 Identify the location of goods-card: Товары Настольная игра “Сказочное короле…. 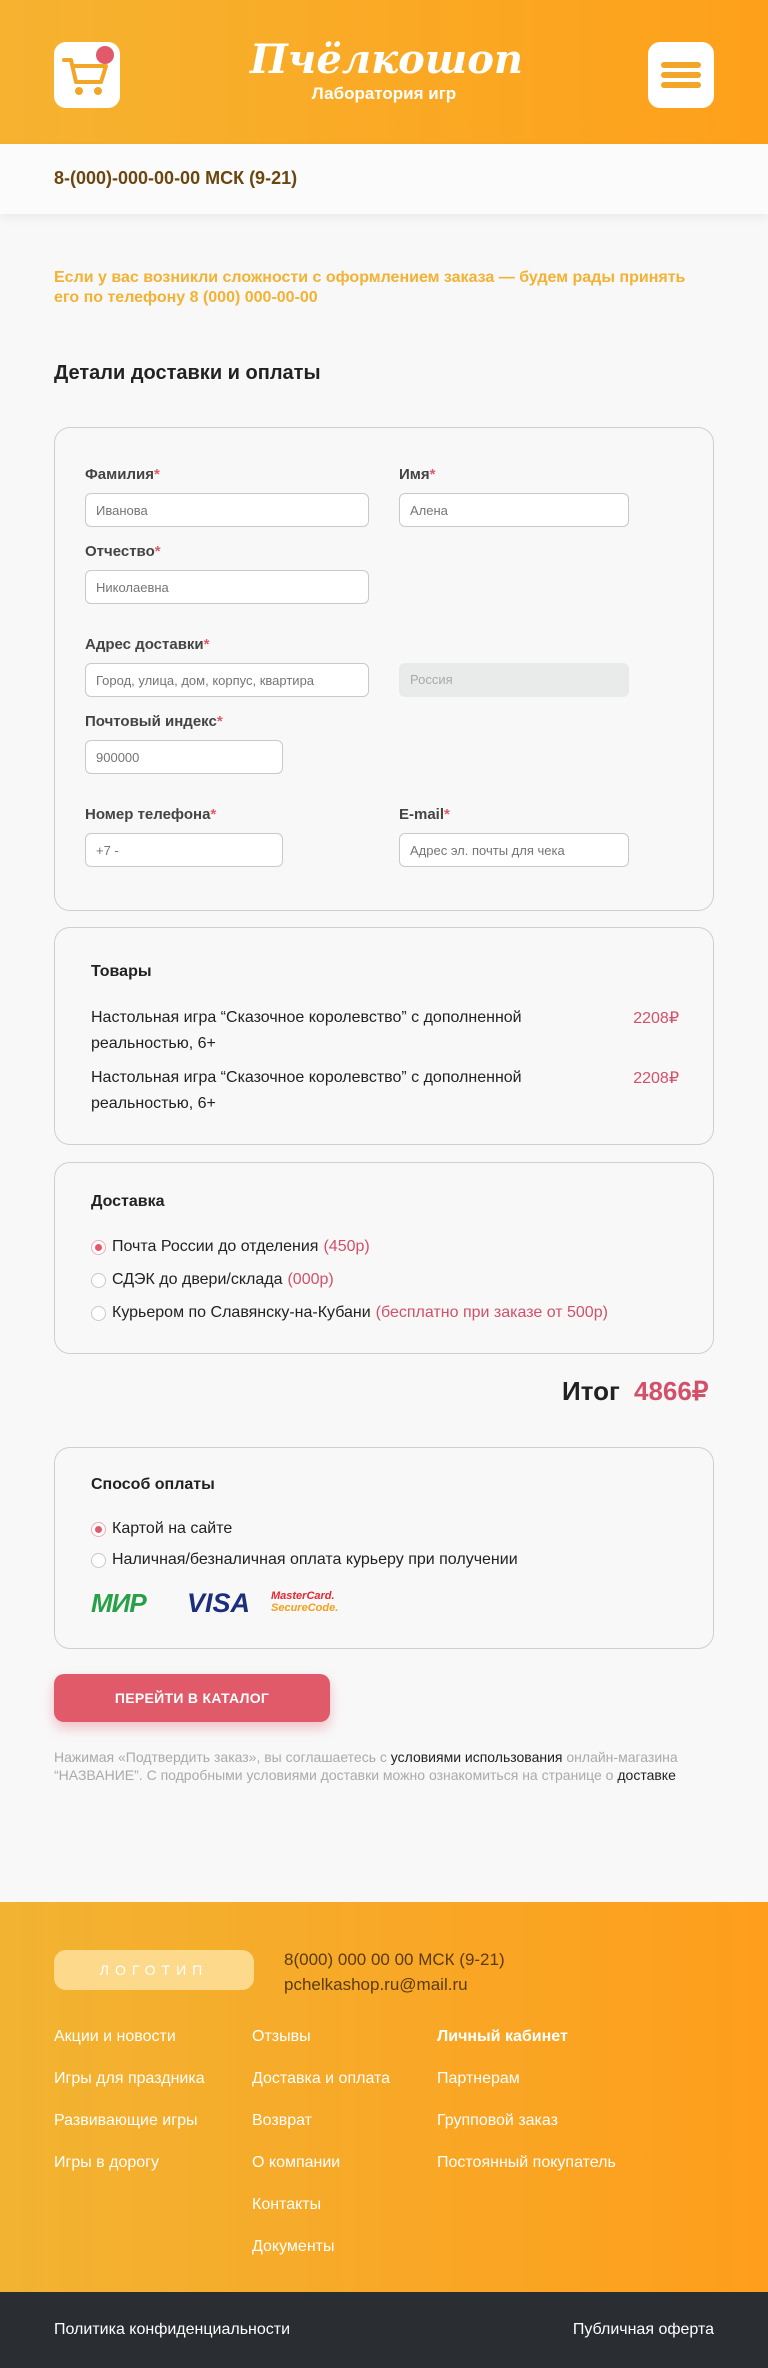
(384, 1036).